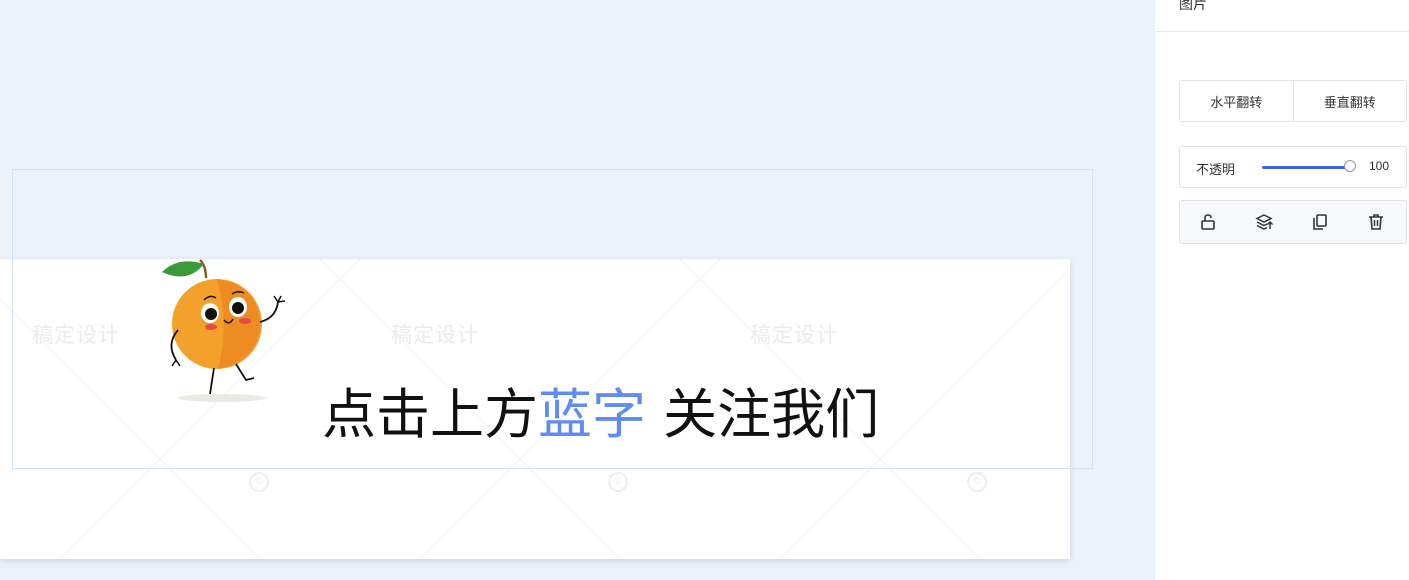 This screenshot has height=580, width=1409. I want to click on headline-blue-text: 蓝字, so click(592, 414).